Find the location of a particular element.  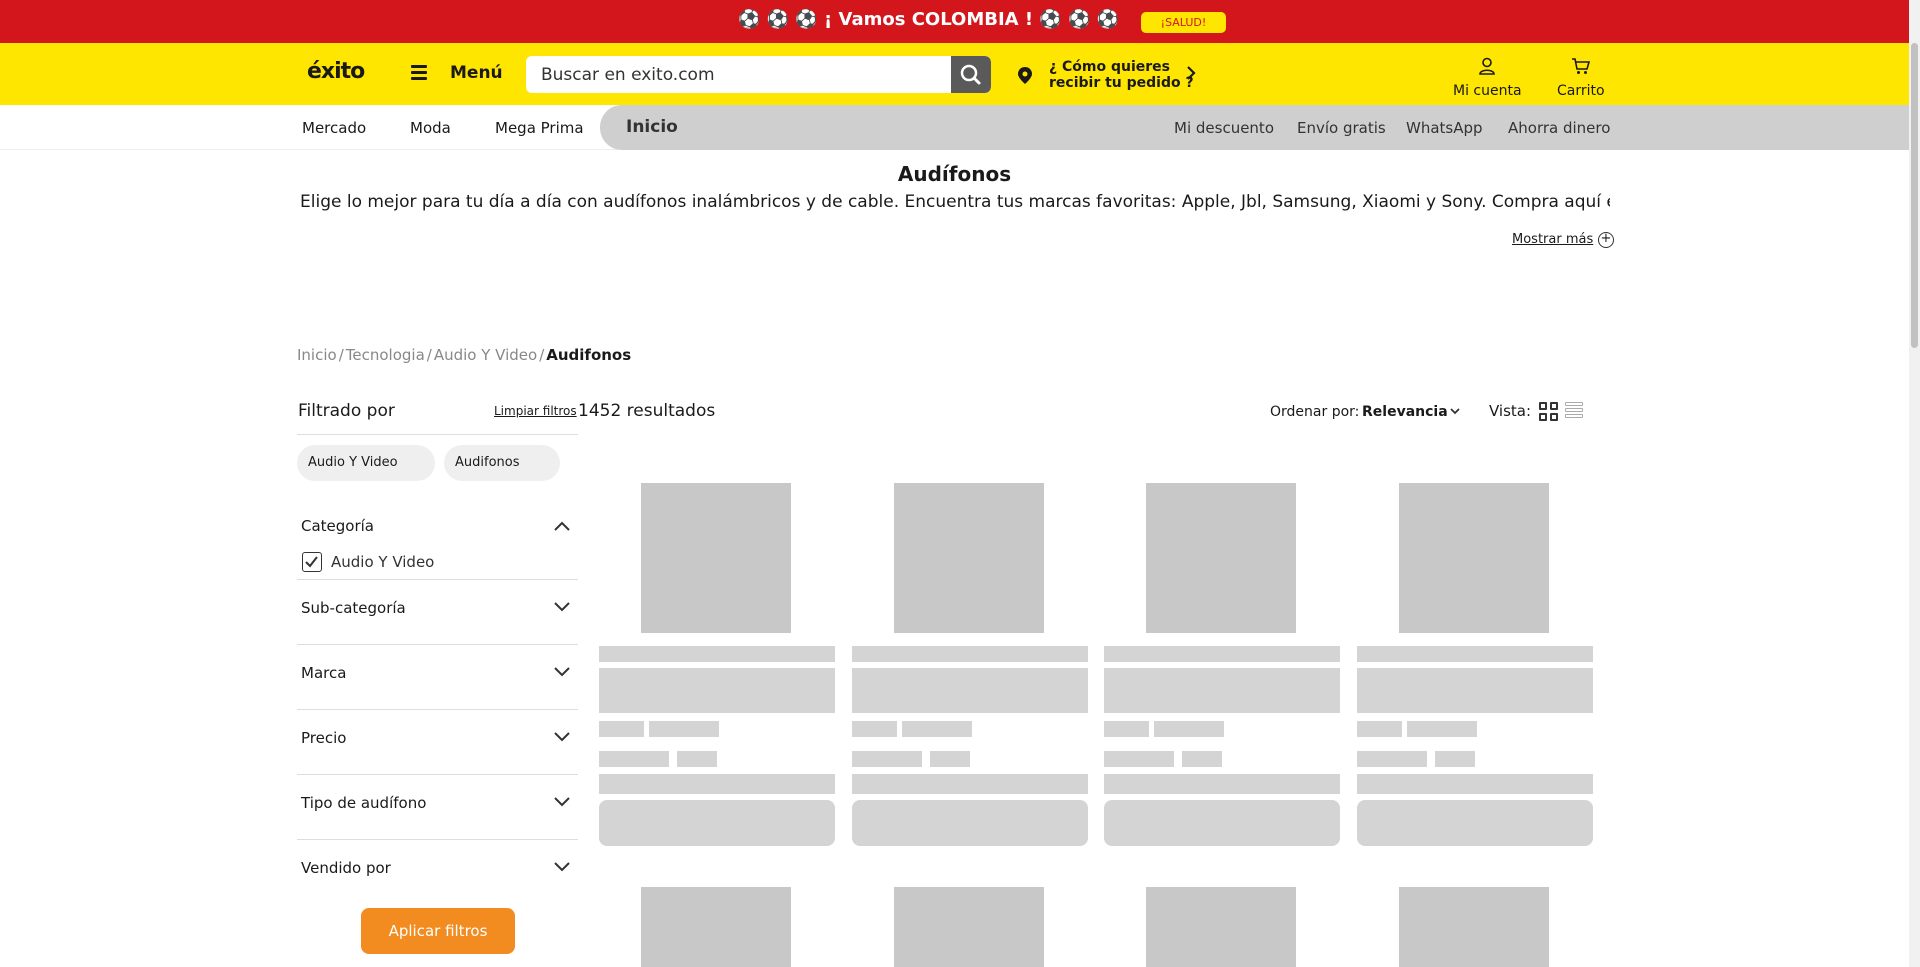

location-text: ¿ Cómo quieres recibir tu pedido ? is located at coordinates (1121, 75).